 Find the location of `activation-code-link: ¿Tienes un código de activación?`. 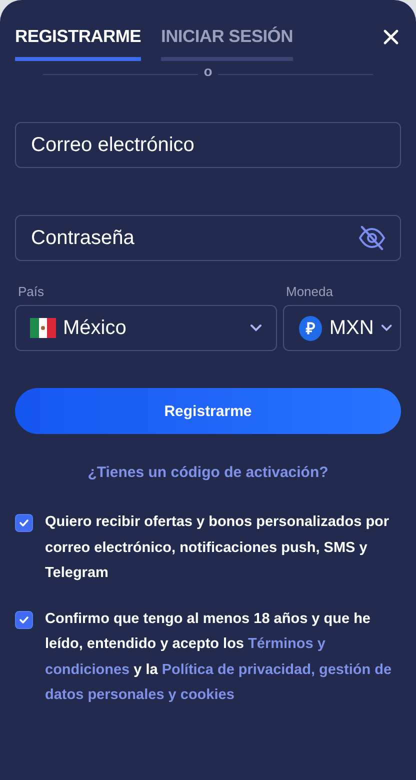

activation-code-link: ¿Tienes un código de activación? is located at coordinates (208, 472).